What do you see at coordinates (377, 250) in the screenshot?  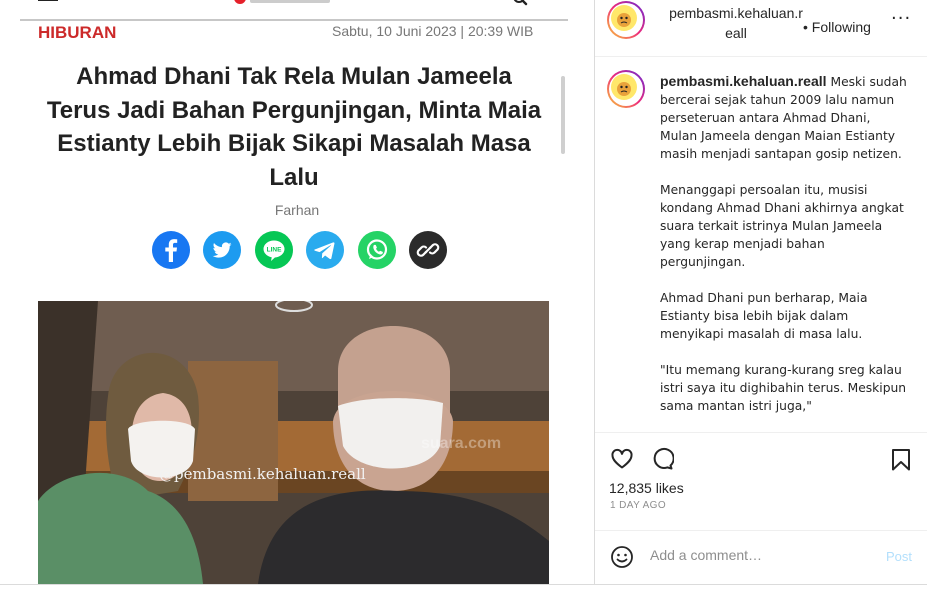 I see `whatsapp-icon` at bounding box center [377, 250].